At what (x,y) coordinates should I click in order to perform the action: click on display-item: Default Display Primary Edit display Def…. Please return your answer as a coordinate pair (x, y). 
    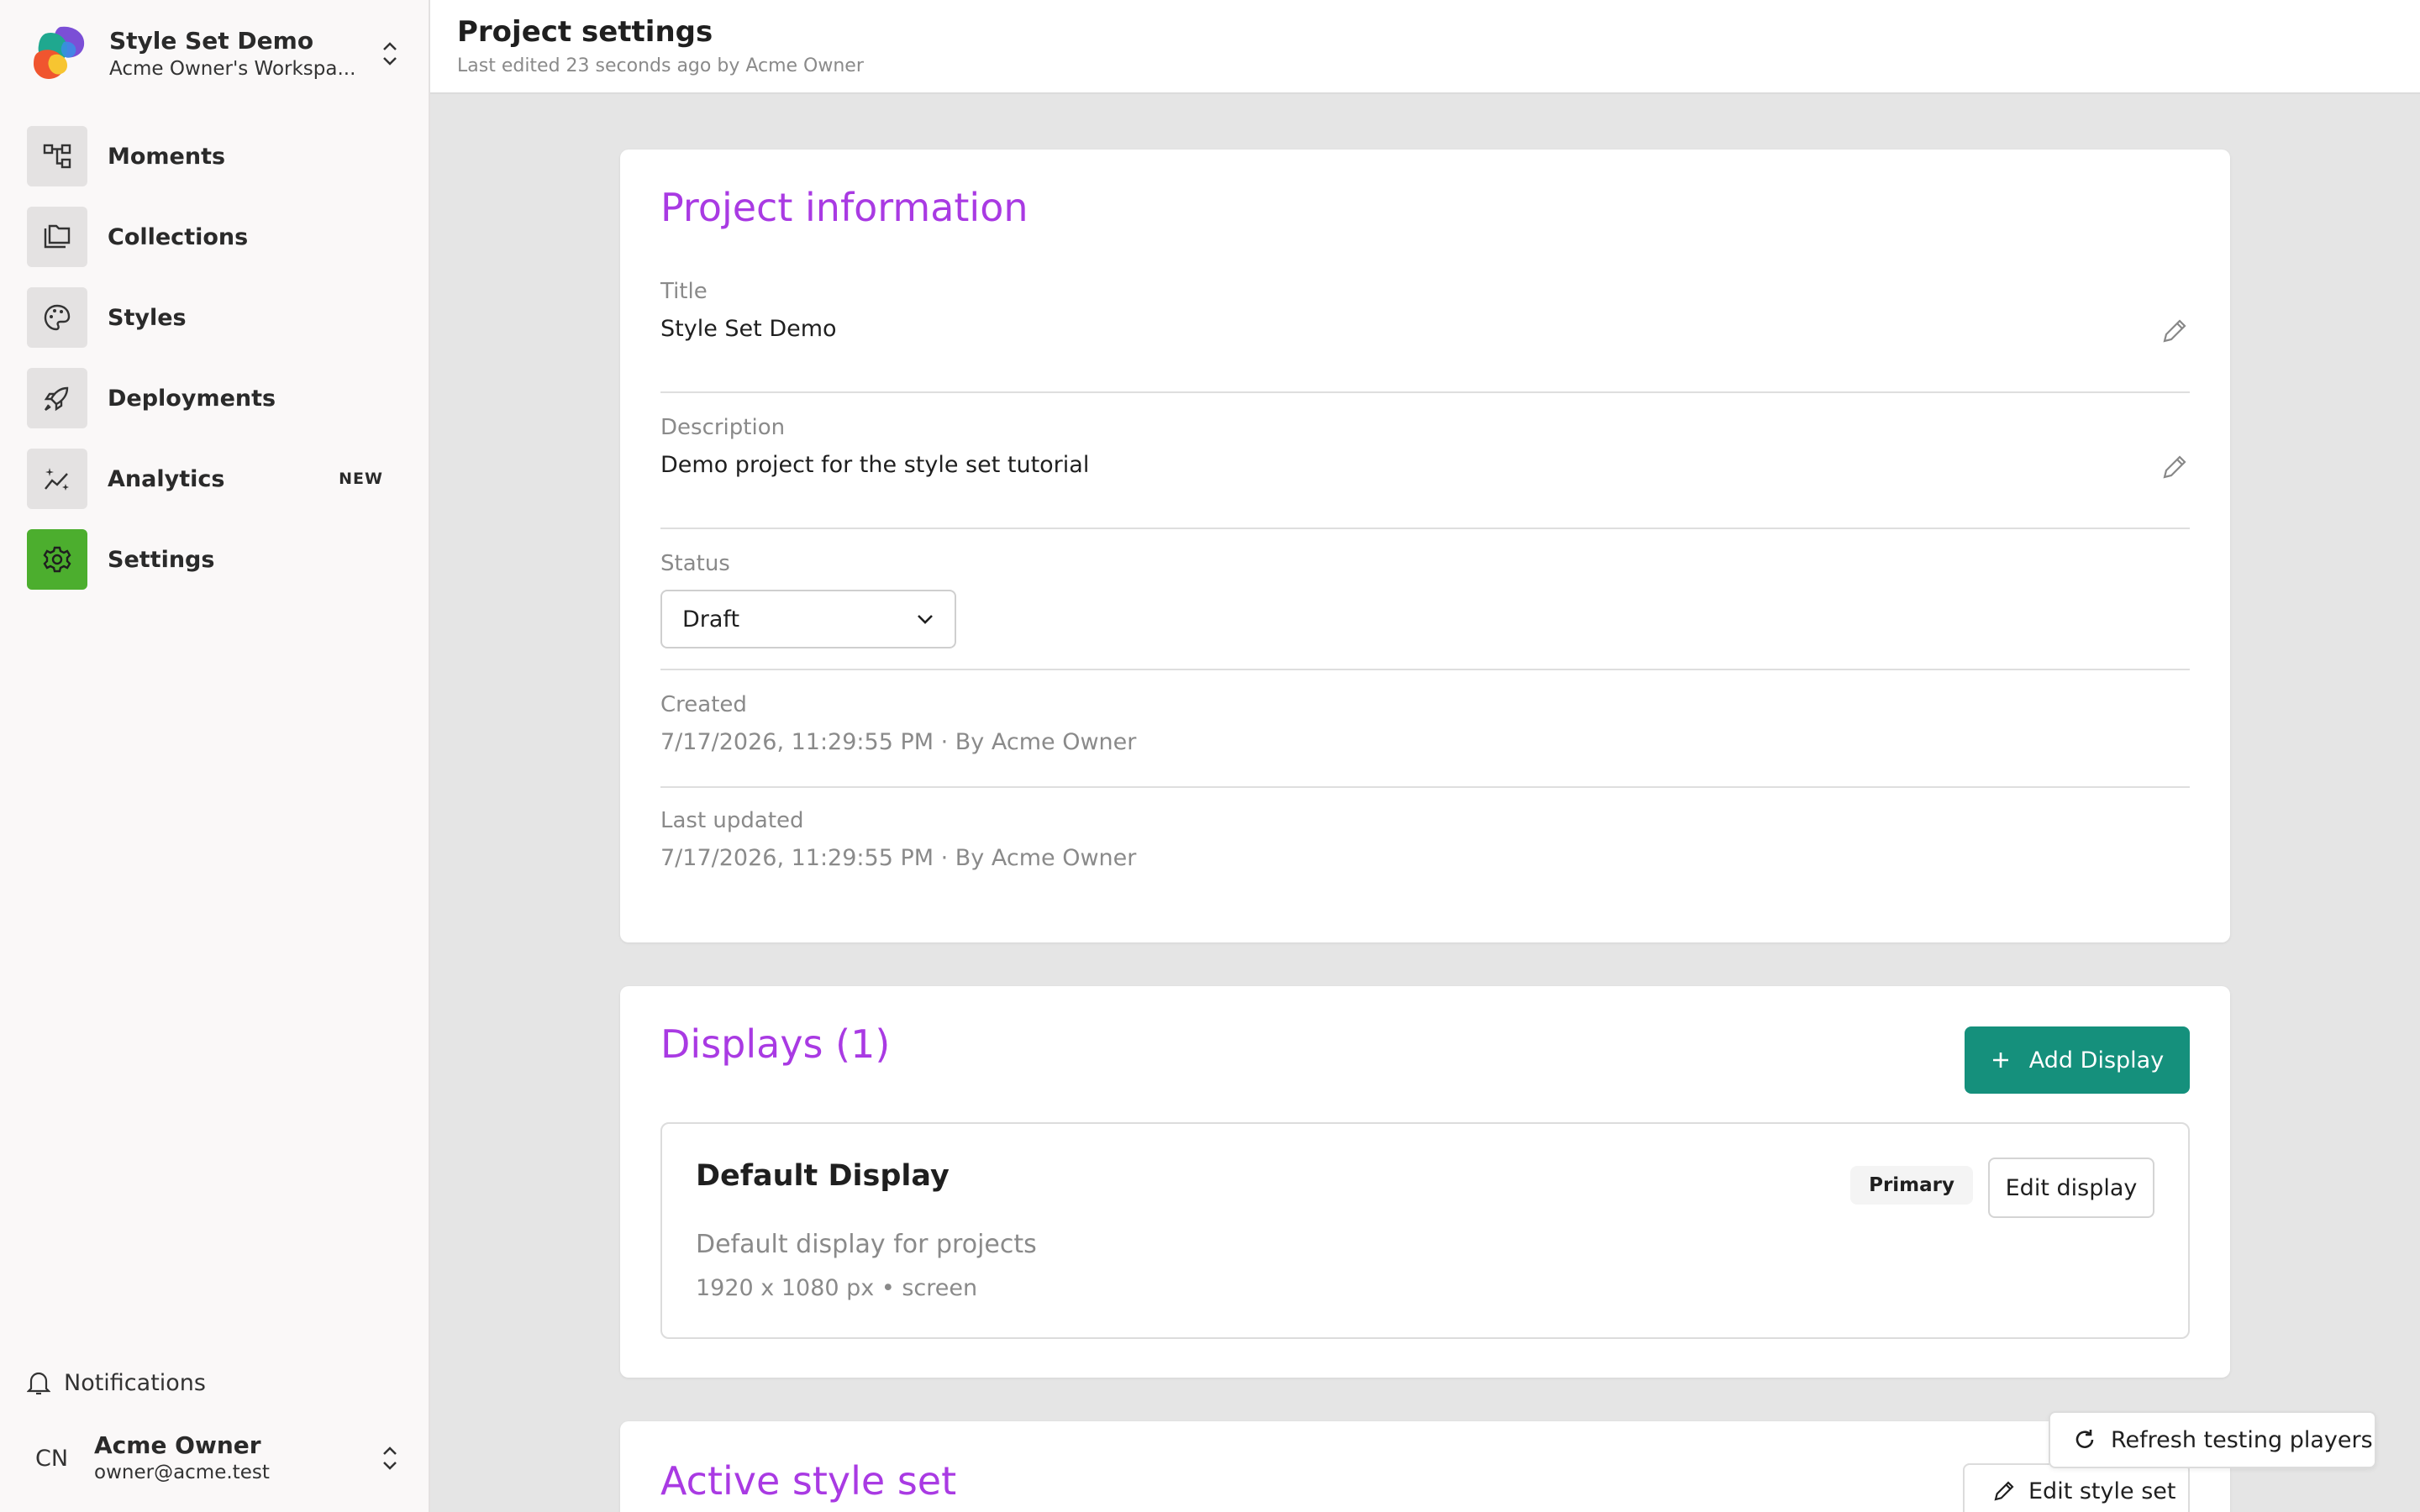
    Looking at the image, I should click on (1425, 1230).